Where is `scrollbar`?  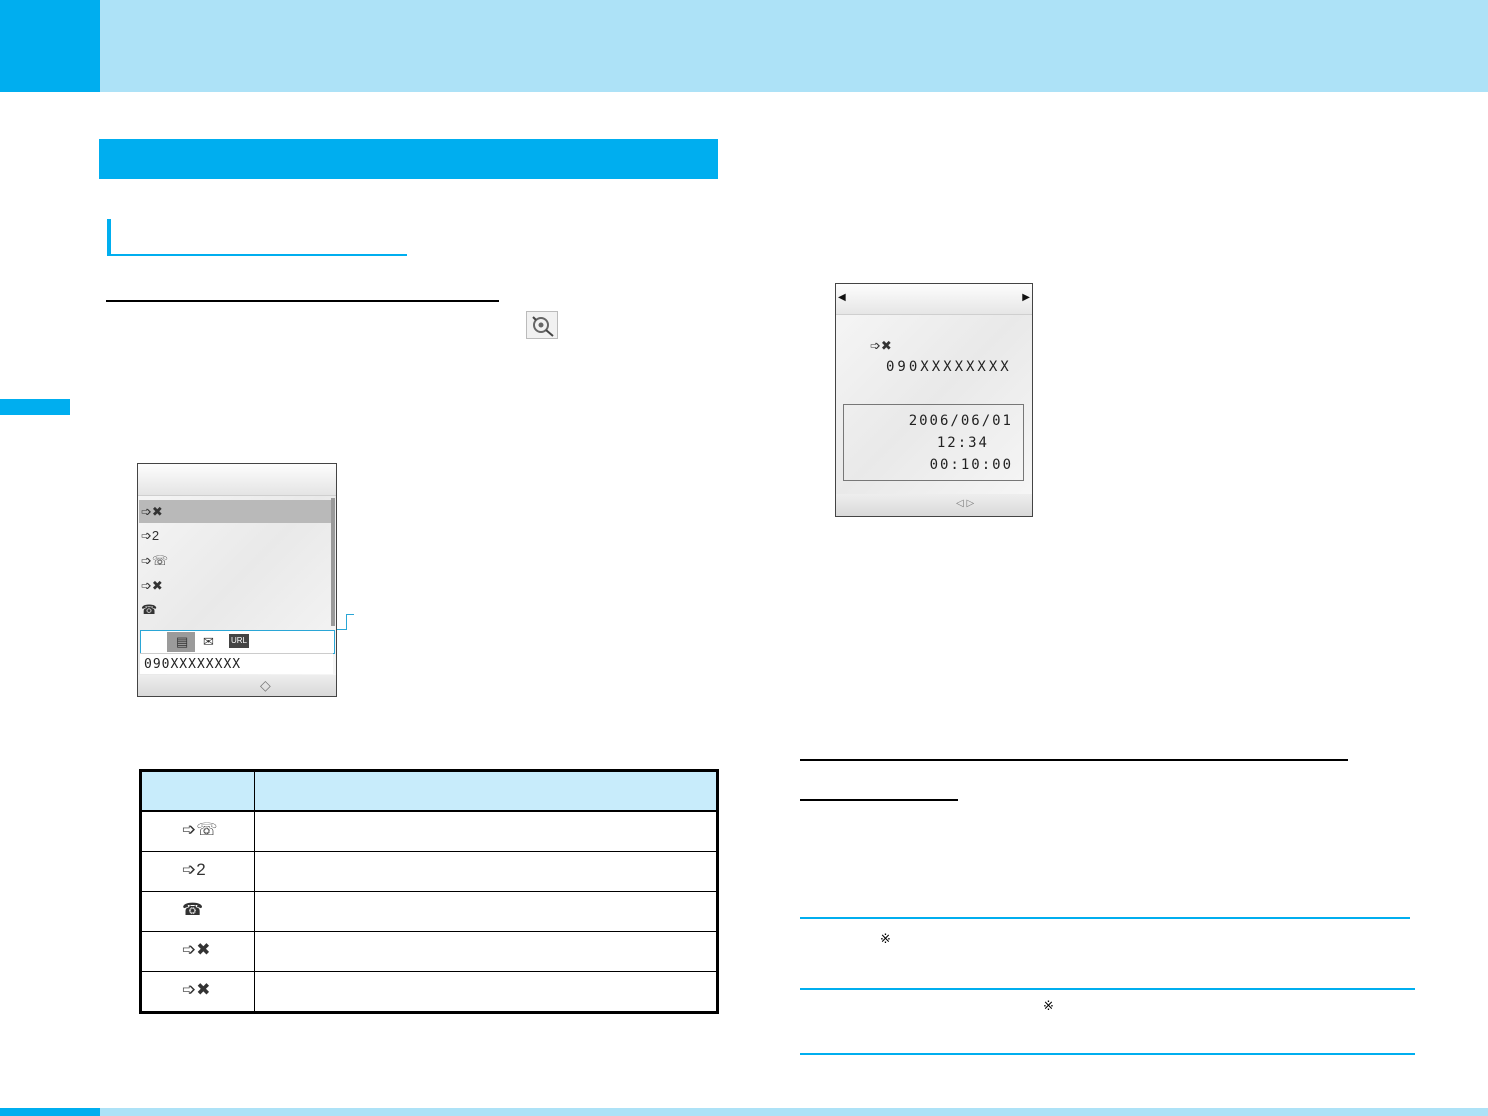 scrollbar is located at coordinates (333, 562).